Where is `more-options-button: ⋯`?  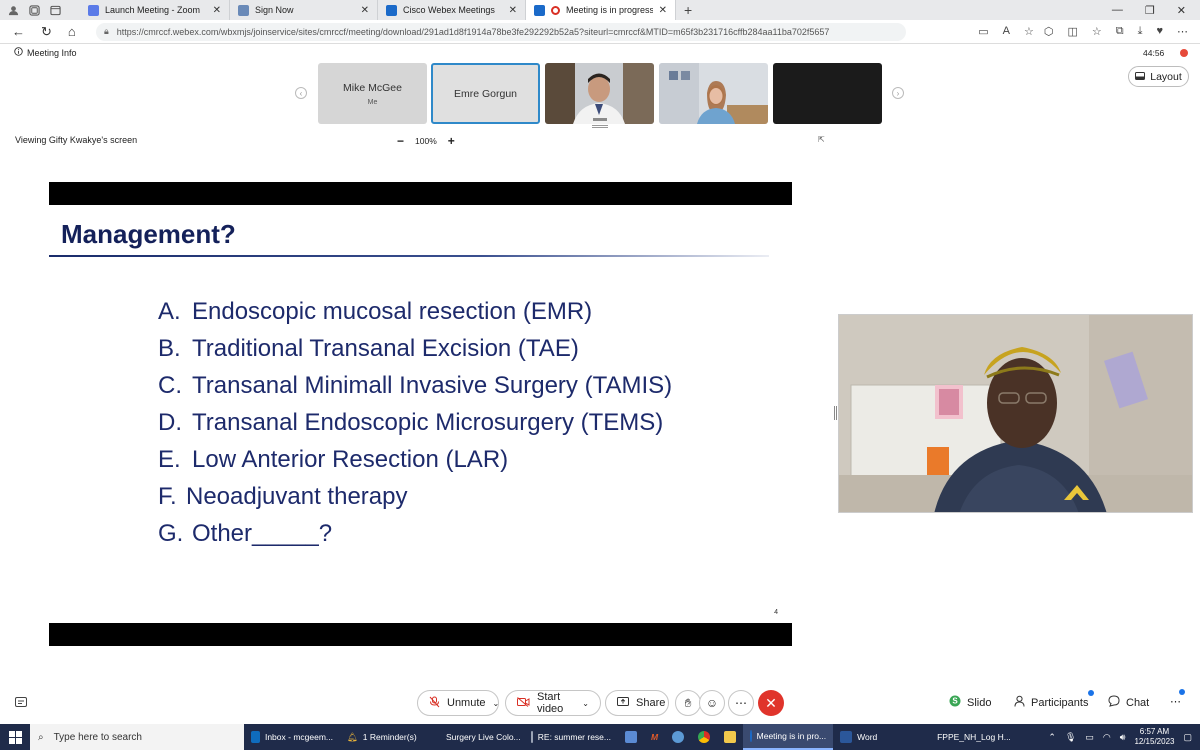
more-options-button: ⋯ is located at coordinates (741, 703).